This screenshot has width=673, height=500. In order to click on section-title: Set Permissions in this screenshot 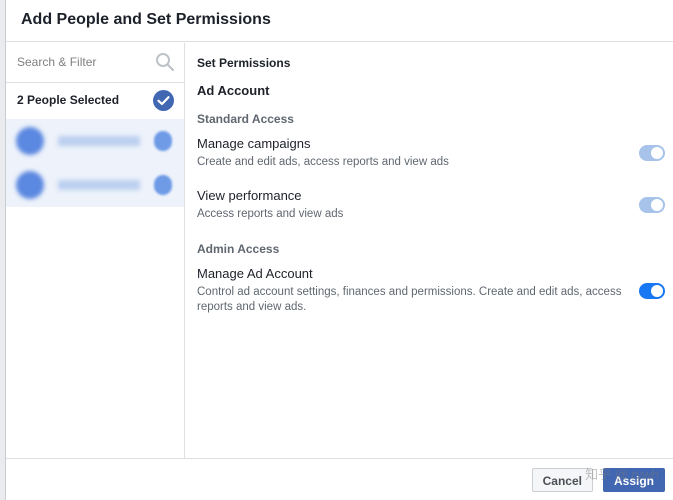, I will do `click(244, 63)`.